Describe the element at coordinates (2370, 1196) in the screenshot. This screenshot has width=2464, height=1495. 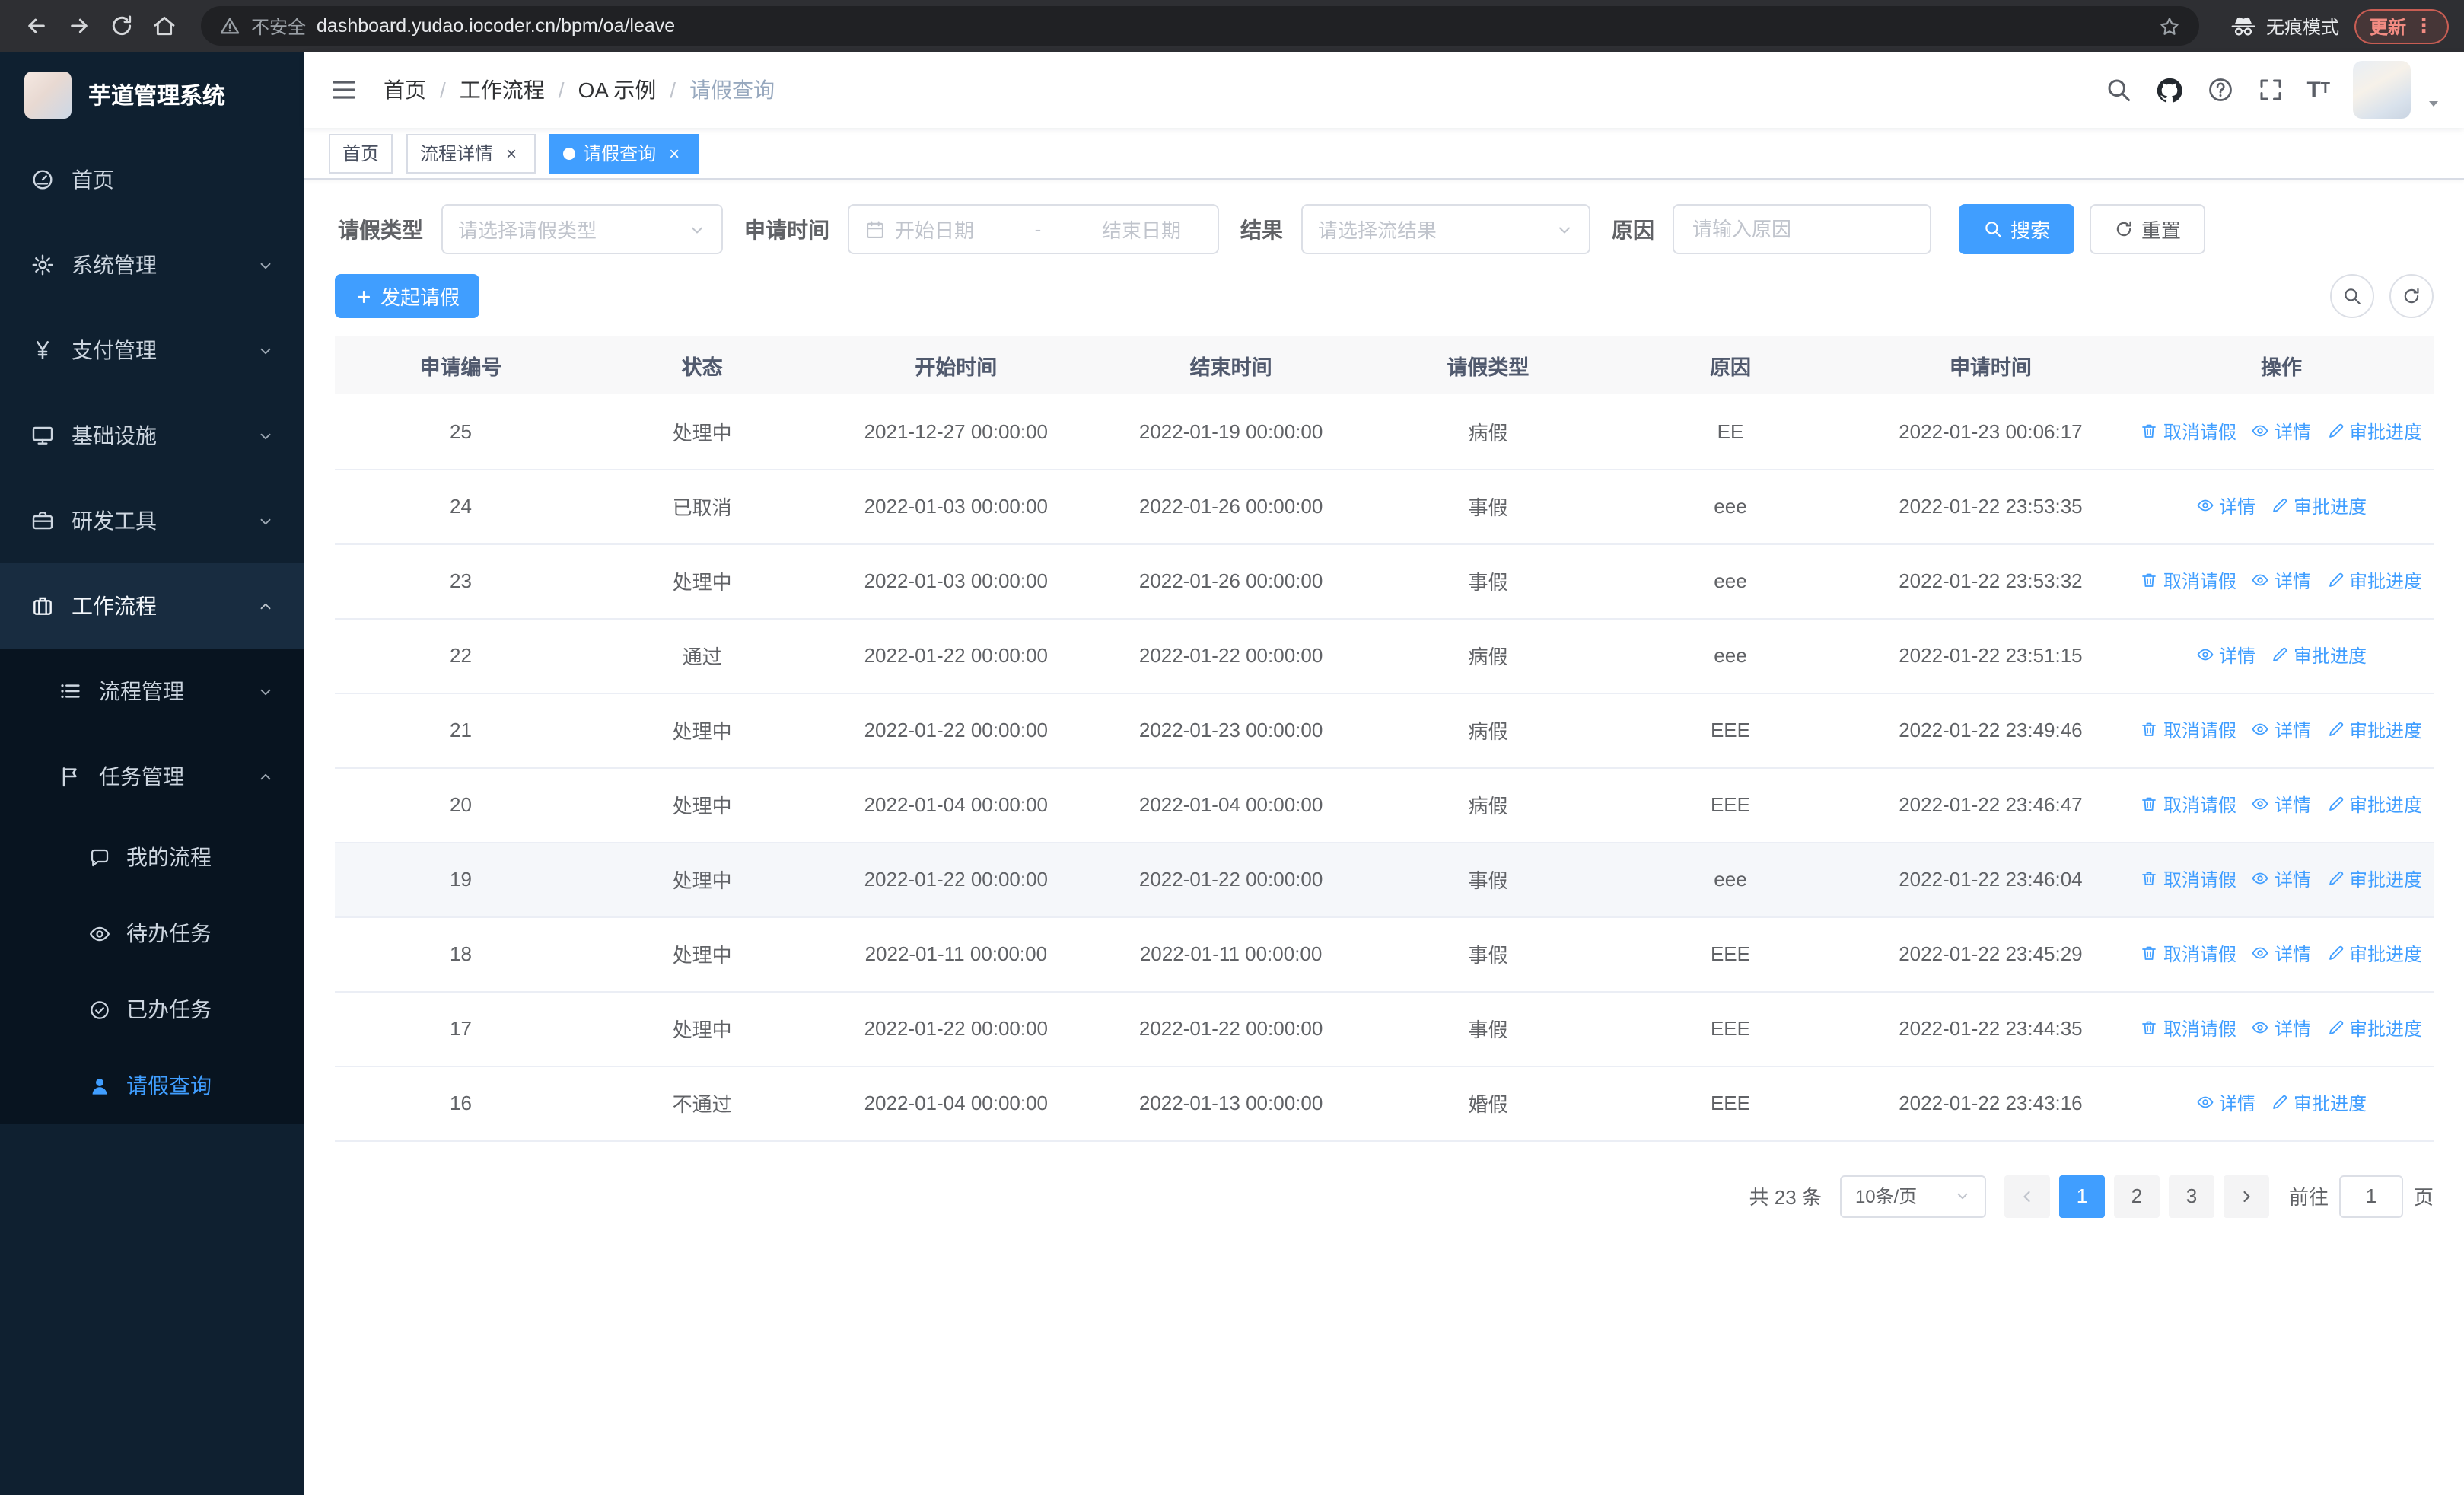
I see `goto-page-input` at that location.